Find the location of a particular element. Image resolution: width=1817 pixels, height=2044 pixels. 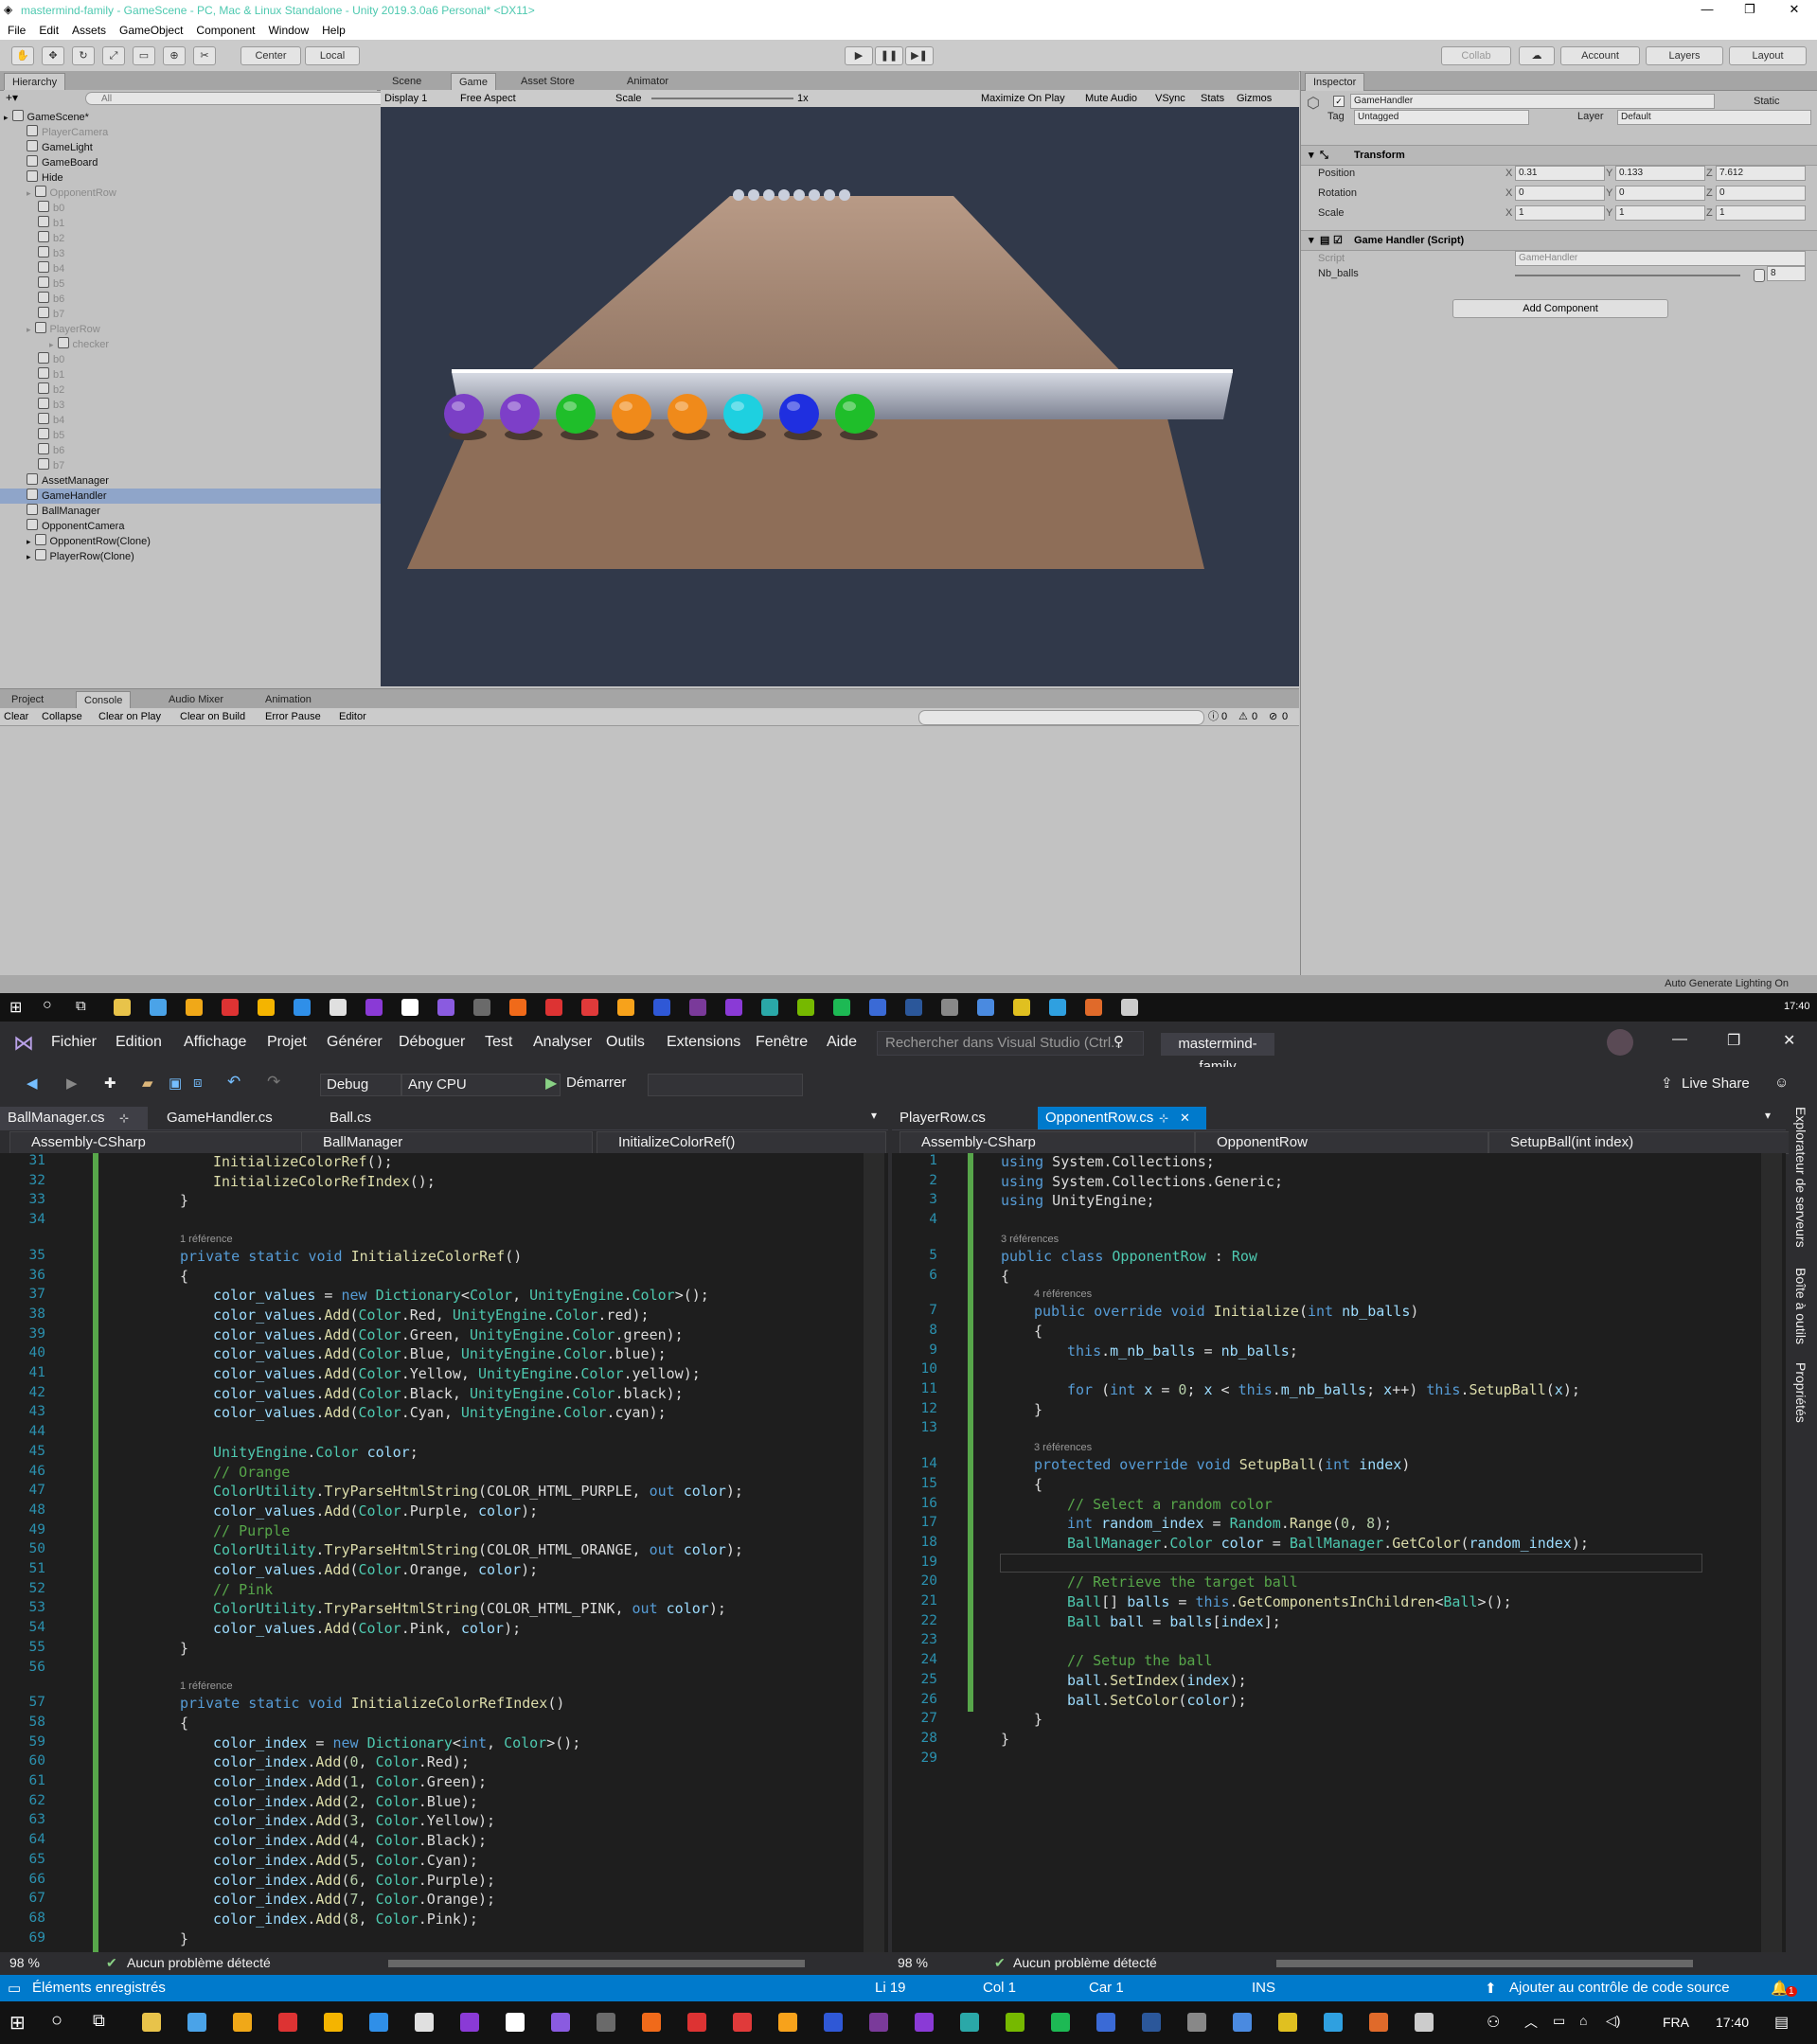

tab-console: Console is located at coordinates (104, 700).